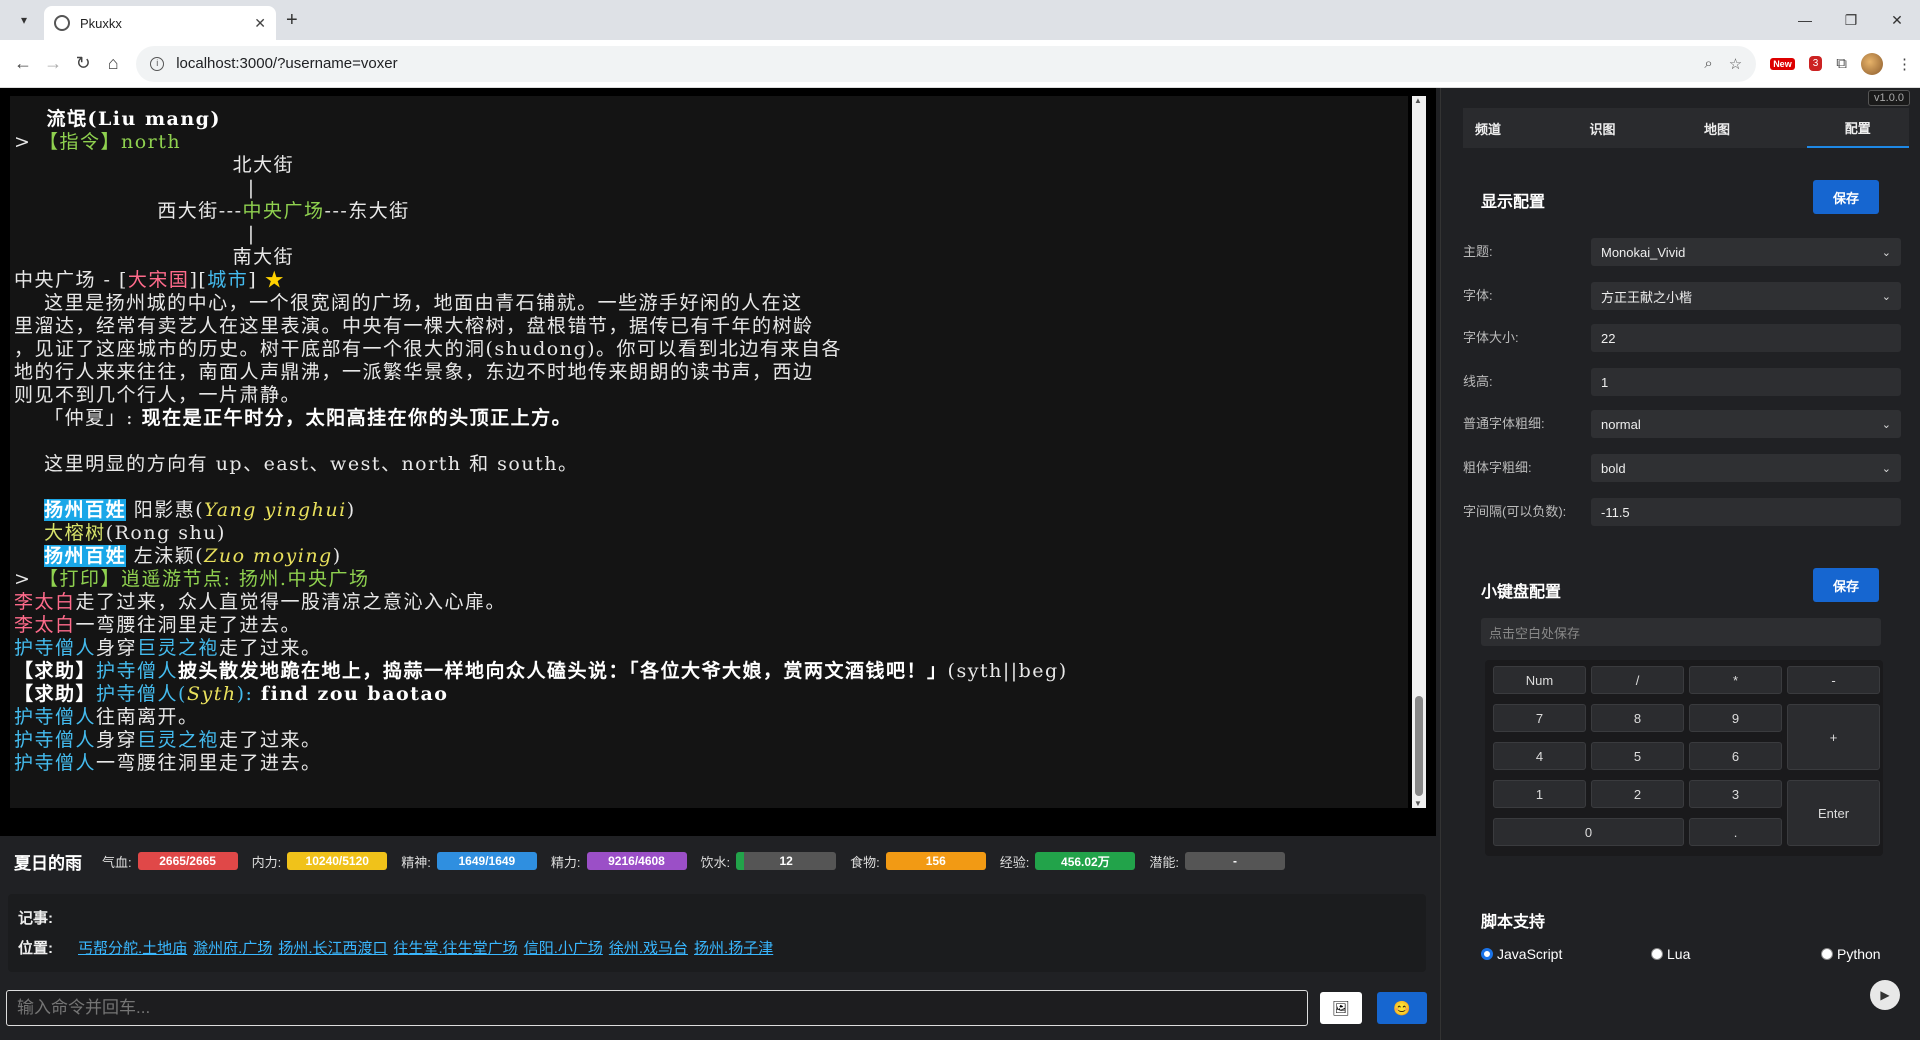 The width and height of the screenshot is (1920, 1040). Describe the element at coordinates (48, 863) in the screenshot. I see `player-name: 夏日的雨` at that location.